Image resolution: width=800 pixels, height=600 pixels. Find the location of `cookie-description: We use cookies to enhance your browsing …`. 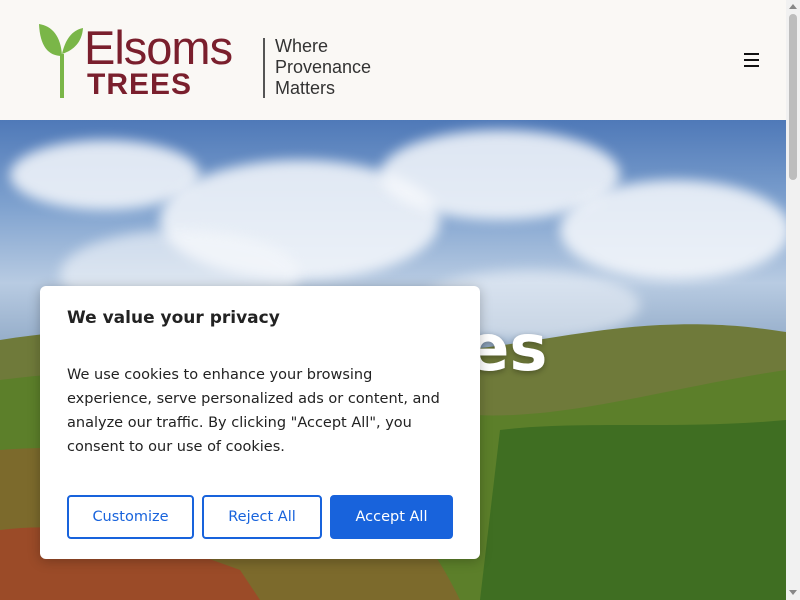

cookie-description: We use cookies to enhance your browsing … is located at coordinates (253, 411).